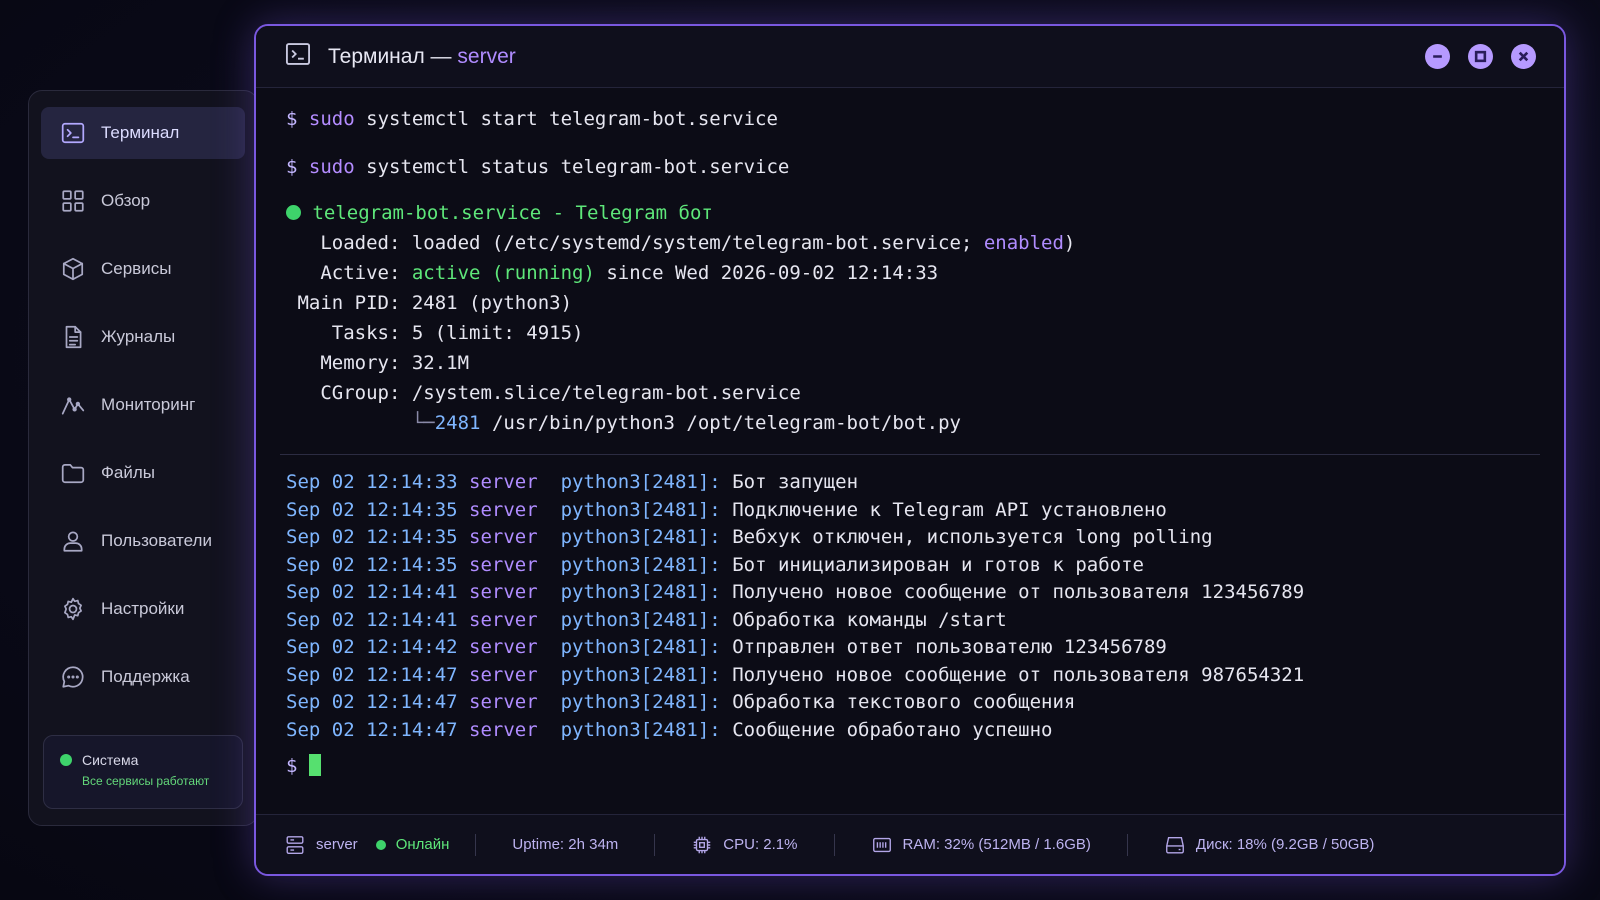 This screenshot has width=1600, height=900. Describe the element at coordinates (1437, 56) in the screenshot. I see `minimize-button` at that location.